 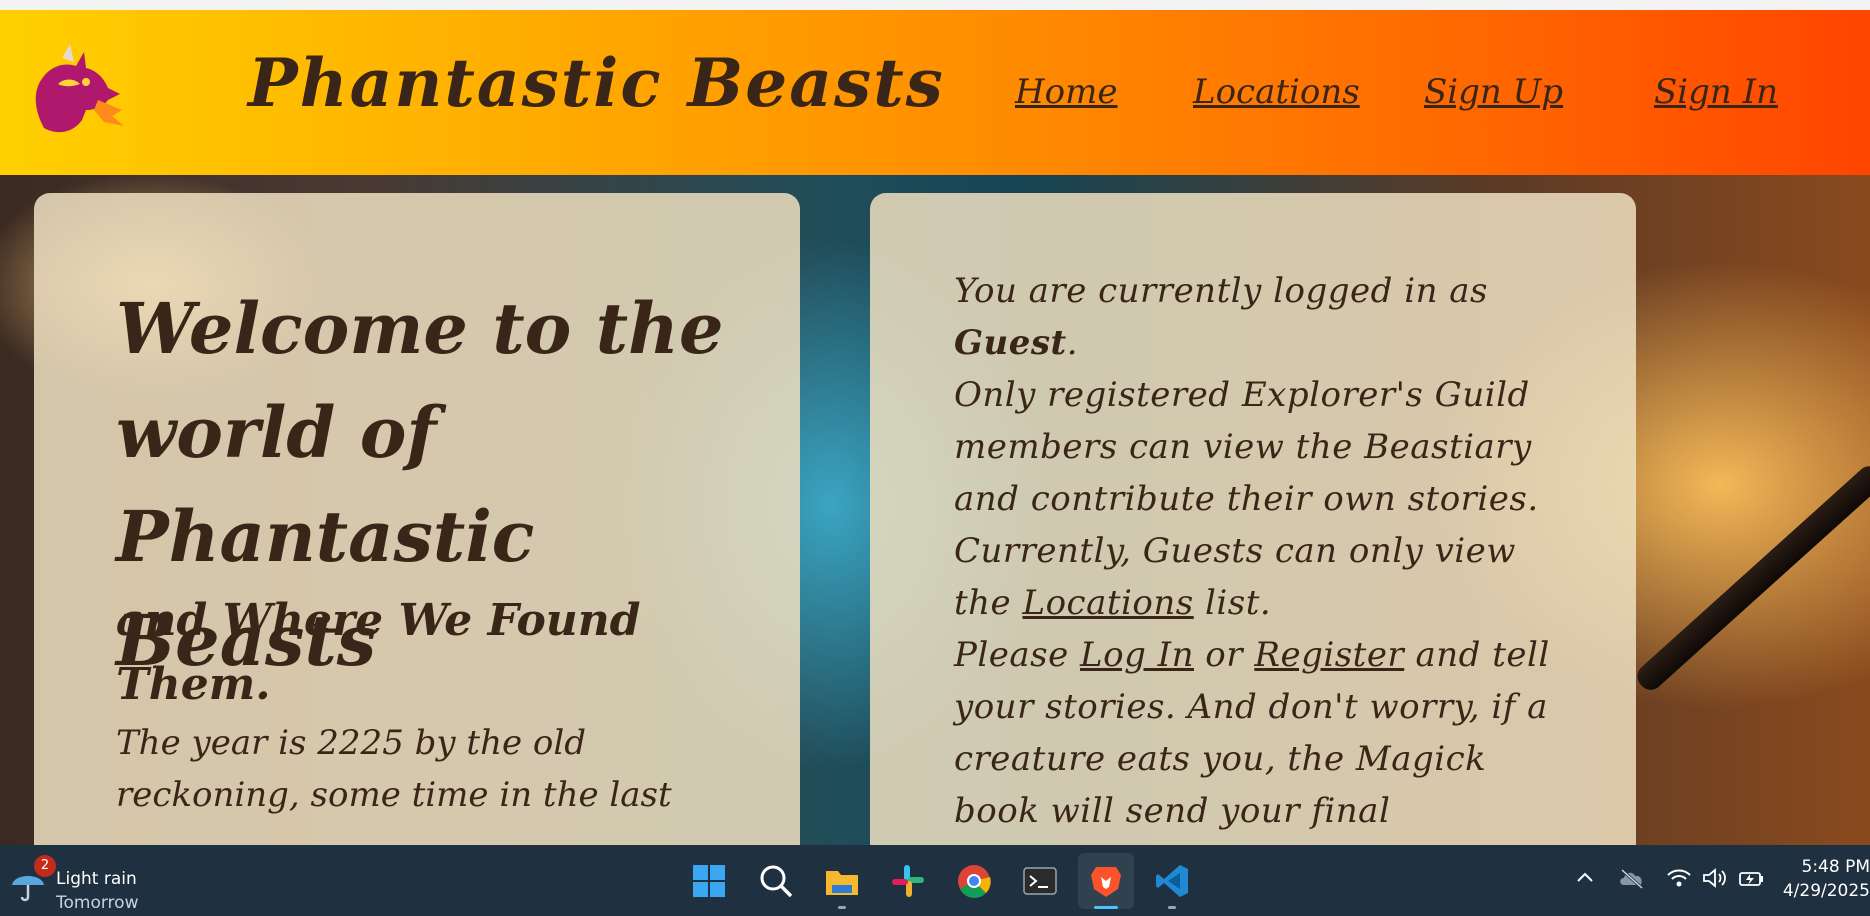 What do you see at coordinates (1106, 907) in the screenshot?
I see `active-indicator` at bounding box center [1106, 907].